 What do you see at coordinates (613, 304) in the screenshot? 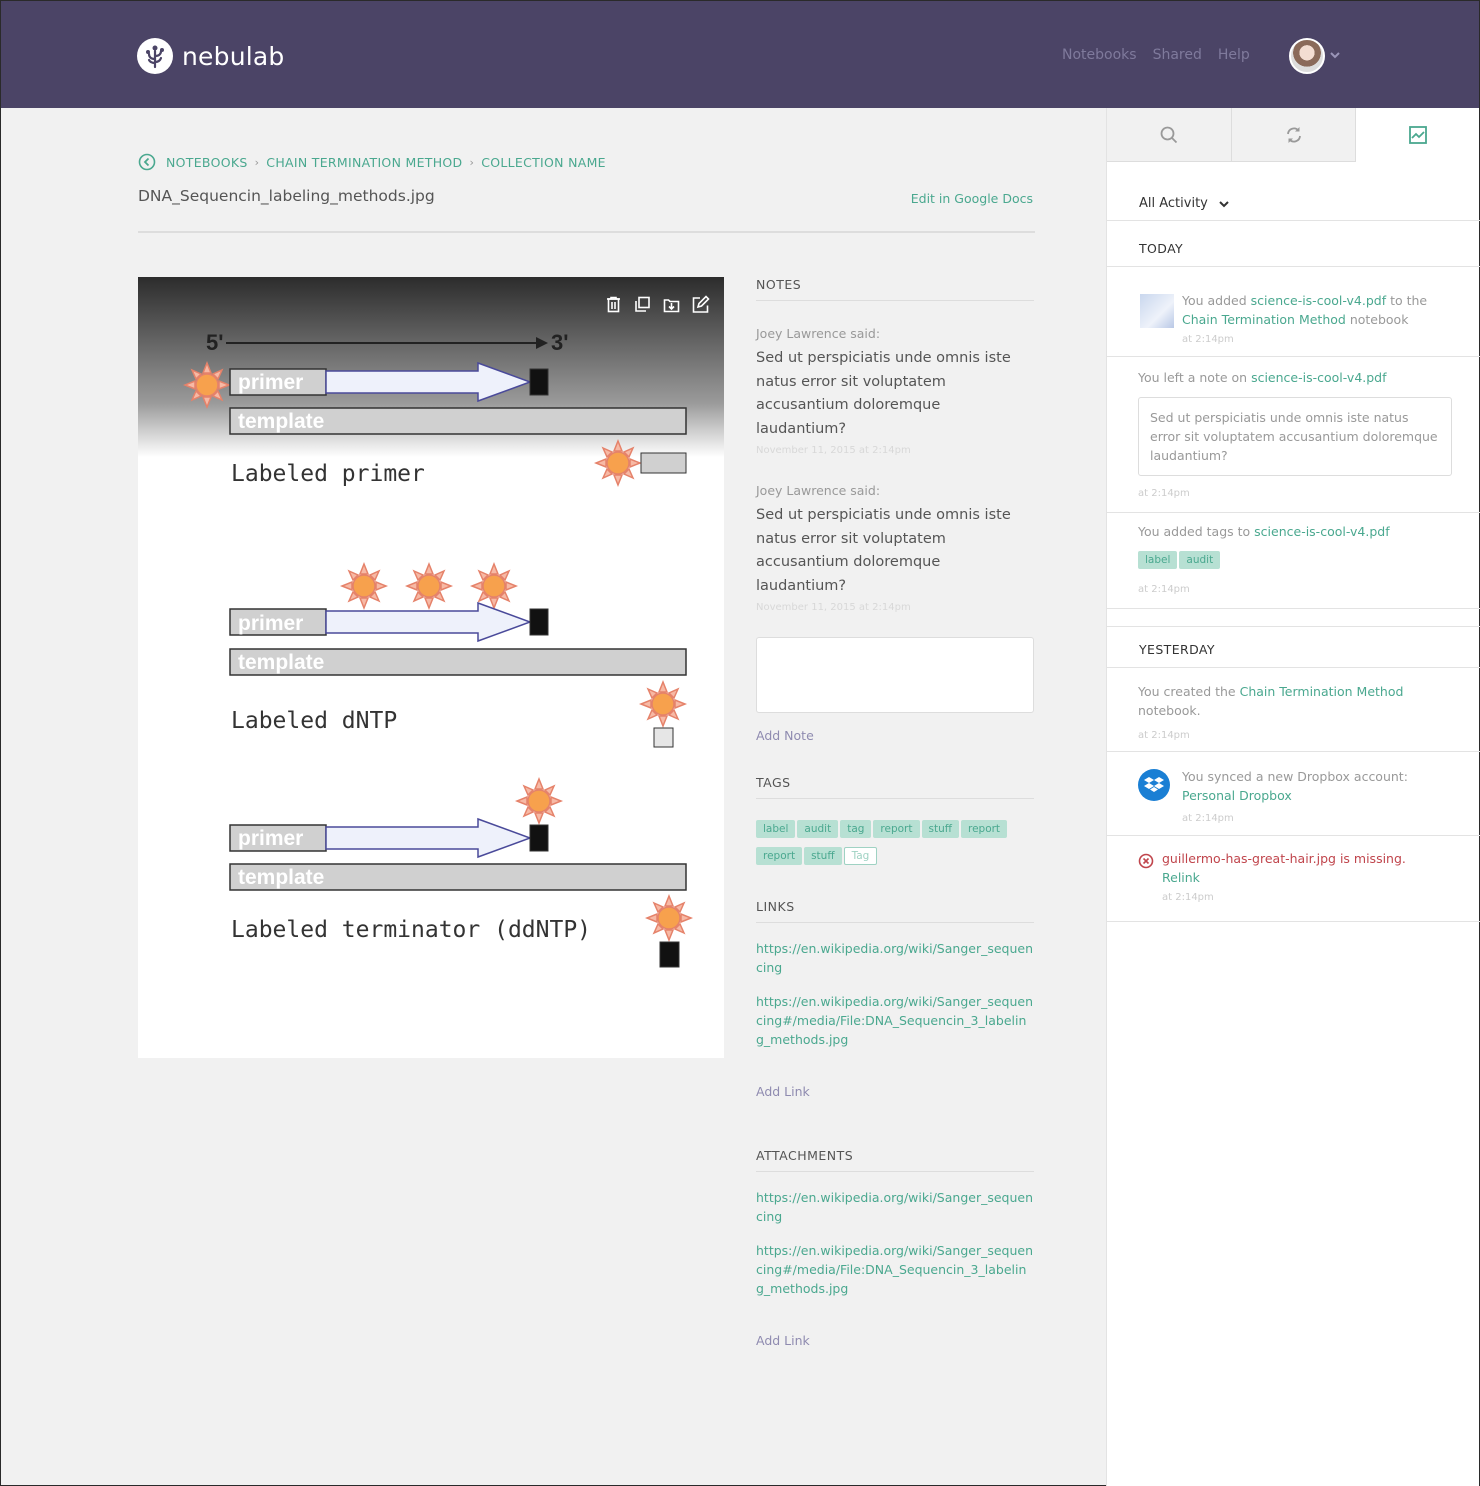
I see `trash-icon` at bounding box center [613, 304].